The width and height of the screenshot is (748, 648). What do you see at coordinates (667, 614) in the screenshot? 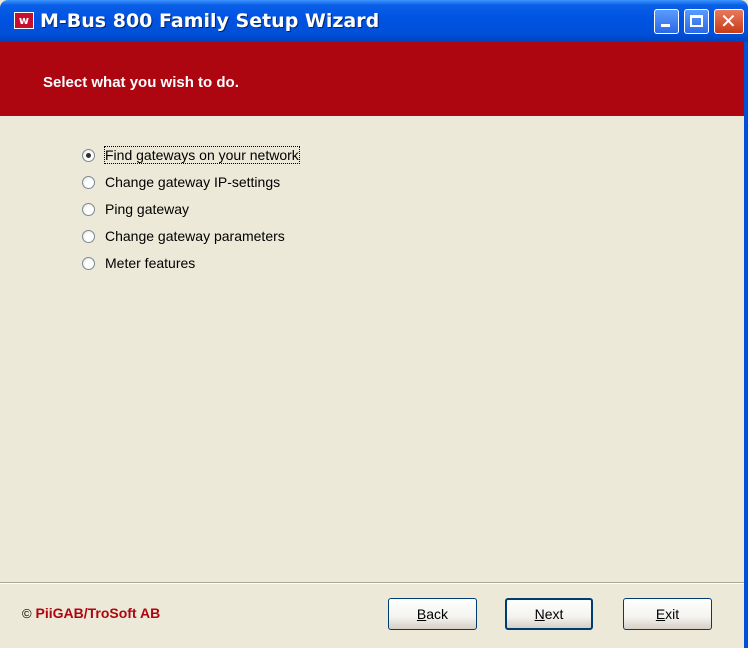
I see `exit-button: Exit` at bounding box center [667, 614].